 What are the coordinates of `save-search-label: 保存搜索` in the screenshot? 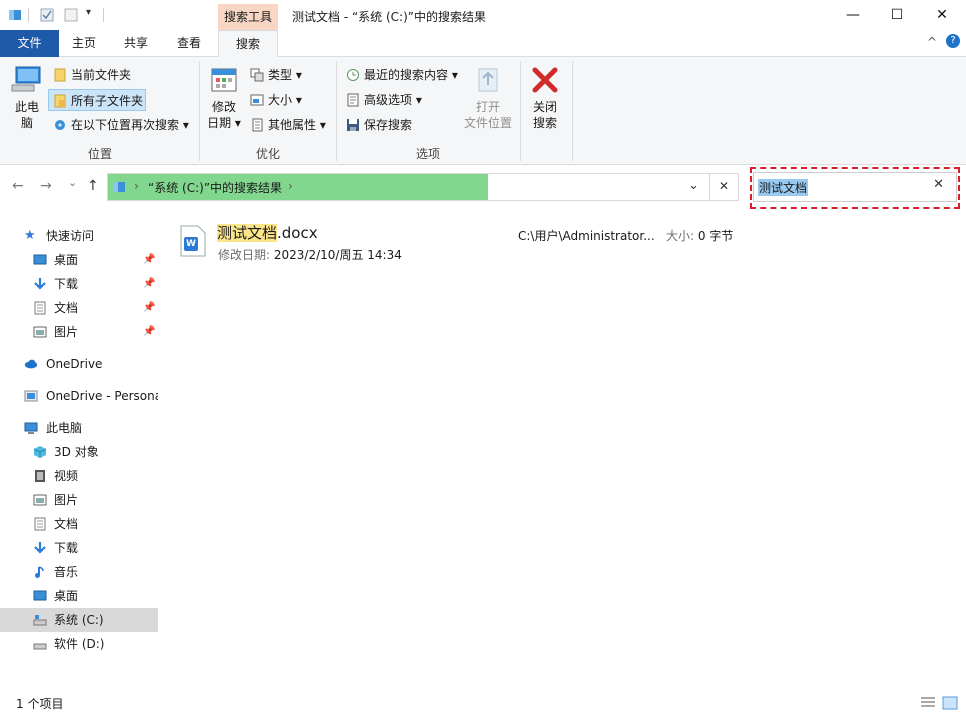 It's located at (388, 125).